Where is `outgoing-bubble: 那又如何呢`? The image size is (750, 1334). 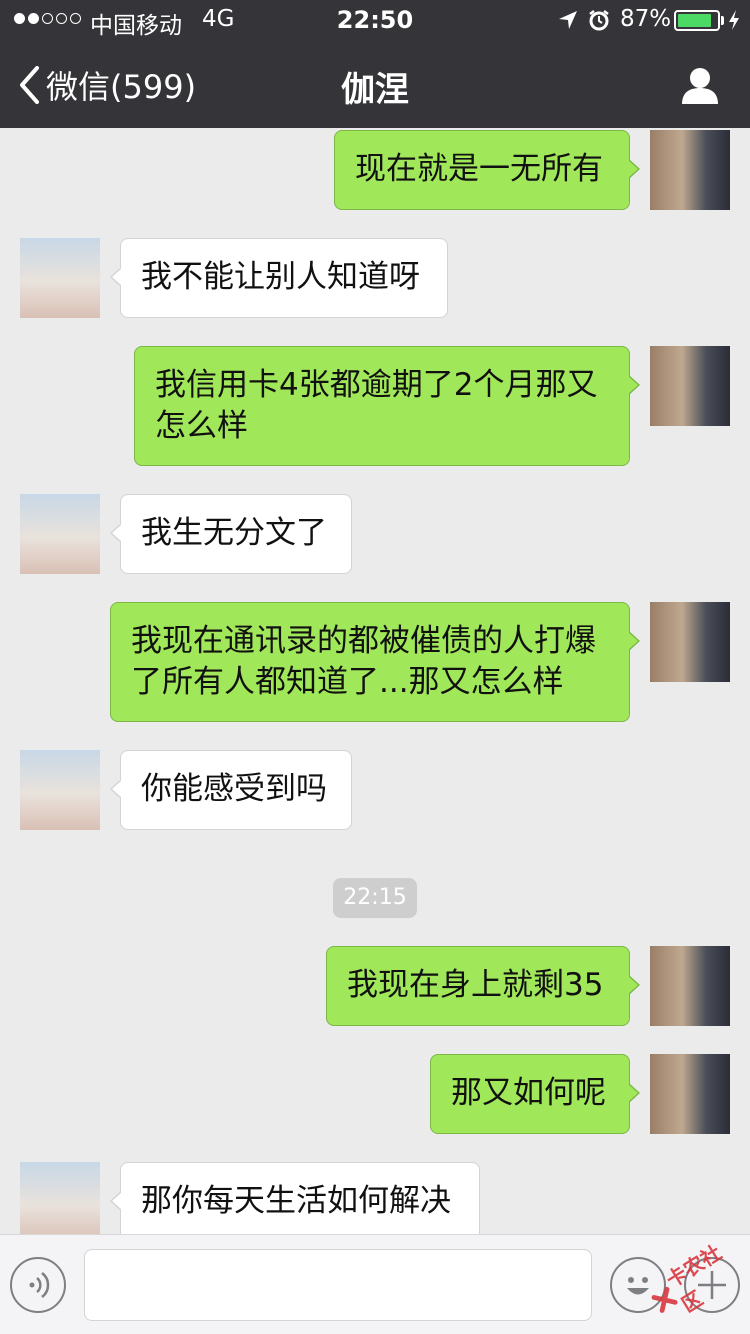
outgoing-bubble: 那又如何呢 is located at coordinates (535, 1094).